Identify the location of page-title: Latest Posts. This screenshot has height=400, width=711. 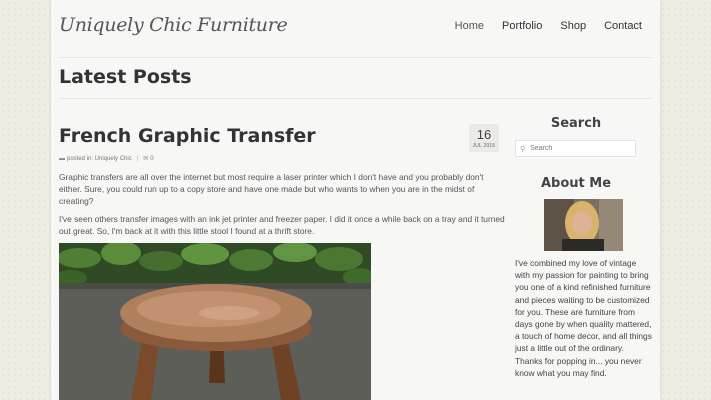
(125, 77).